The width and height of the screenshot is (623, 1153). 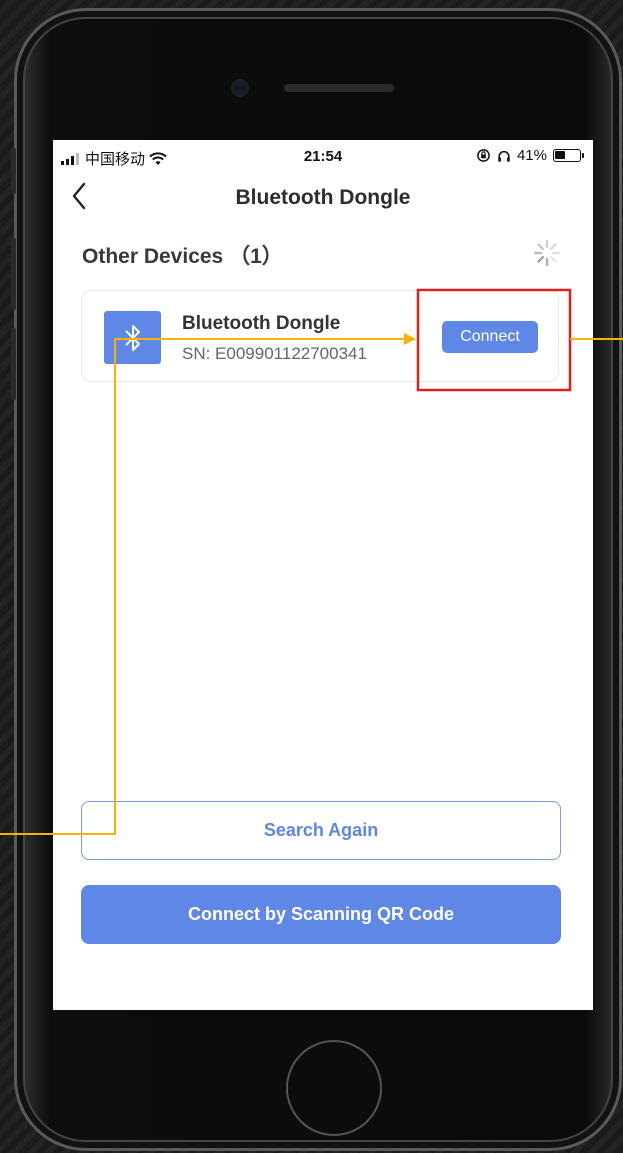 What do you see at coordinates (13, 274) in the screenshot?
I see `volume-up-button` at bounding box center [13, 274].